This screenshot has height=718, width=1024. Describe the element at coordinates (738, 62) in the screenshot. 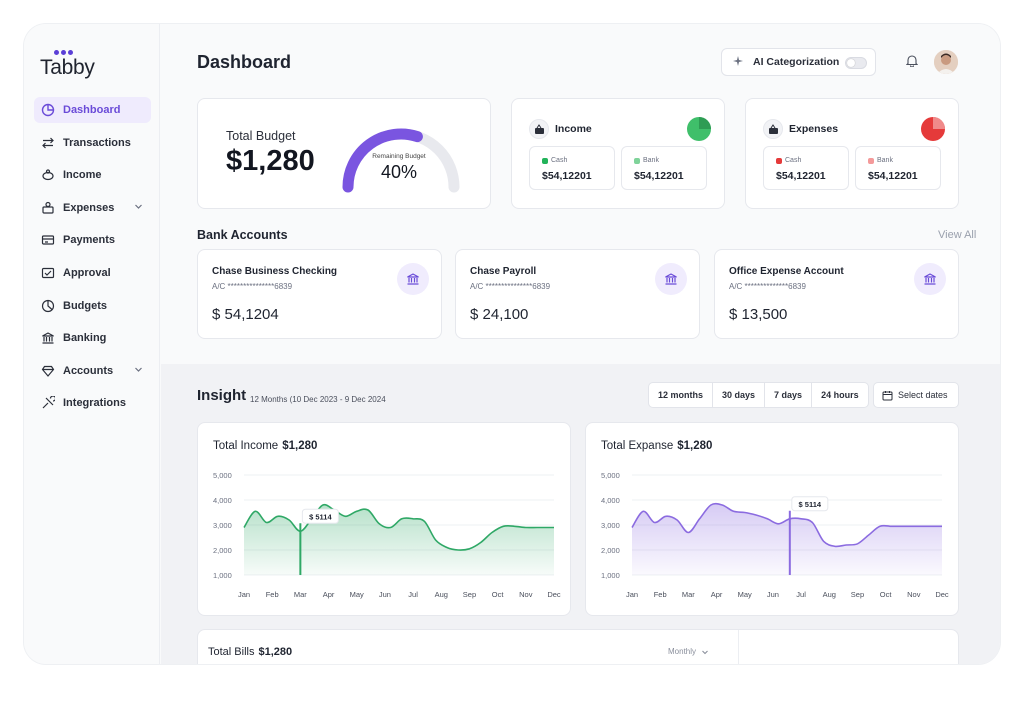

I see `sparkle-icon` at that location.